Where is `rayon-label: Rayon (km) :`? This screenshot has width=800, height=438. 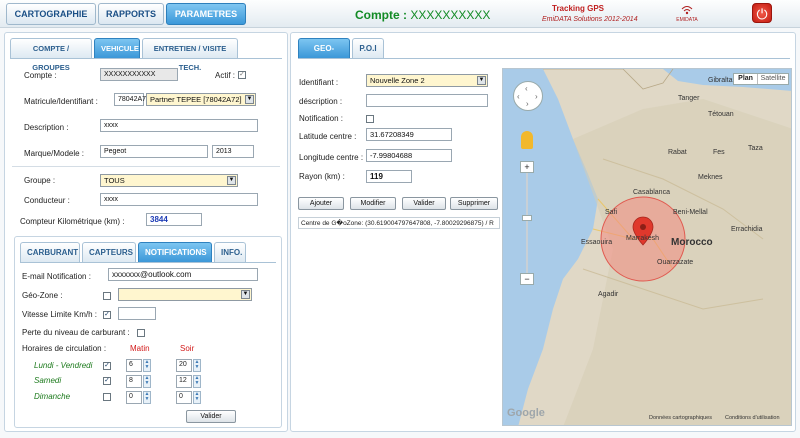 rayon-label: Rayon (km) : is located at coordinates (322, 176).